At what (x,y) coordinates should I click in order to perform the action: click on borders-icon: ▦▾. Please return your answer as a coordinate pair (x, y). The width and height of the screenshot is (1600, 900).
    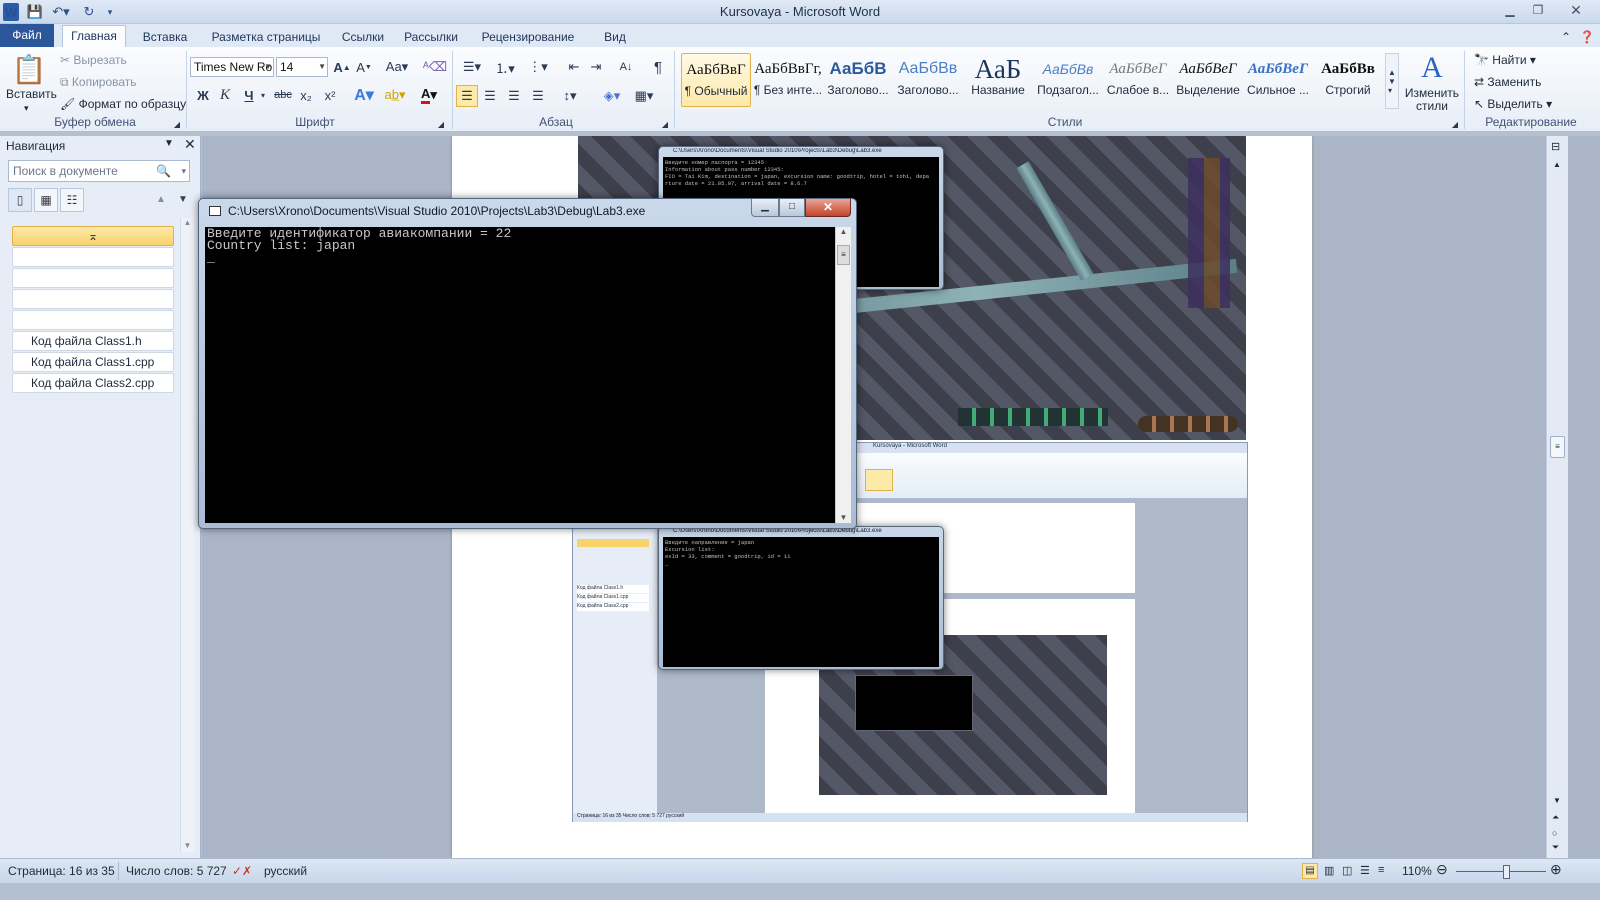
    Looking at the image, I should click on (644, 96).